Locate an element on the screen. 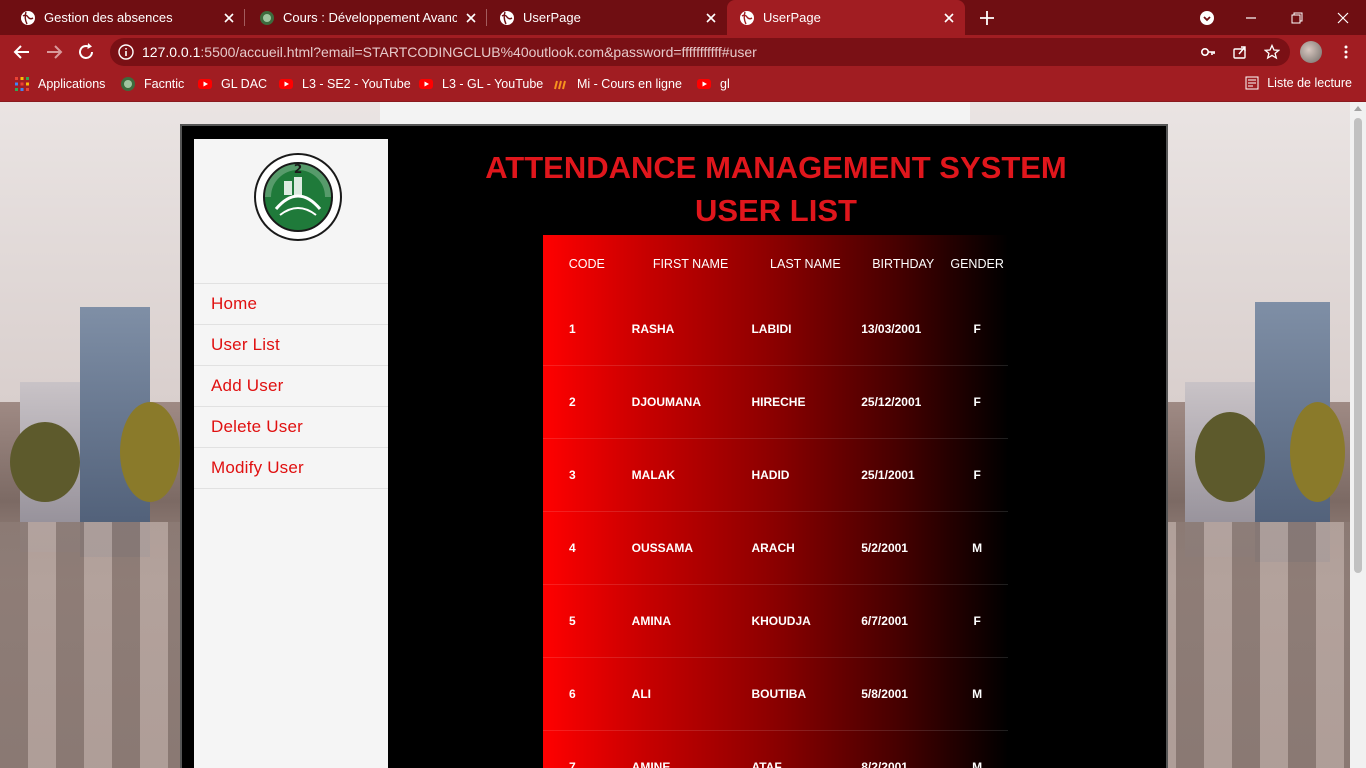 The image size is (1366, 768). bookmark-label: GL DAC is located at coordinates (244, 84).